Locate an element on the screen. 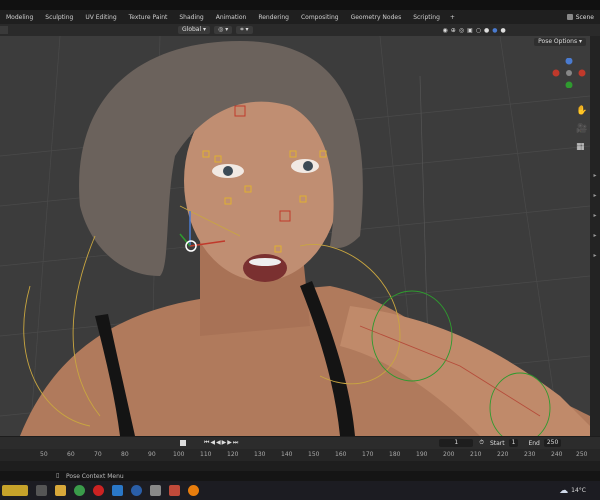 The height and width of the screenshot is (500, 600). temperature-label: 14°C is located at coordinates (578, 490).